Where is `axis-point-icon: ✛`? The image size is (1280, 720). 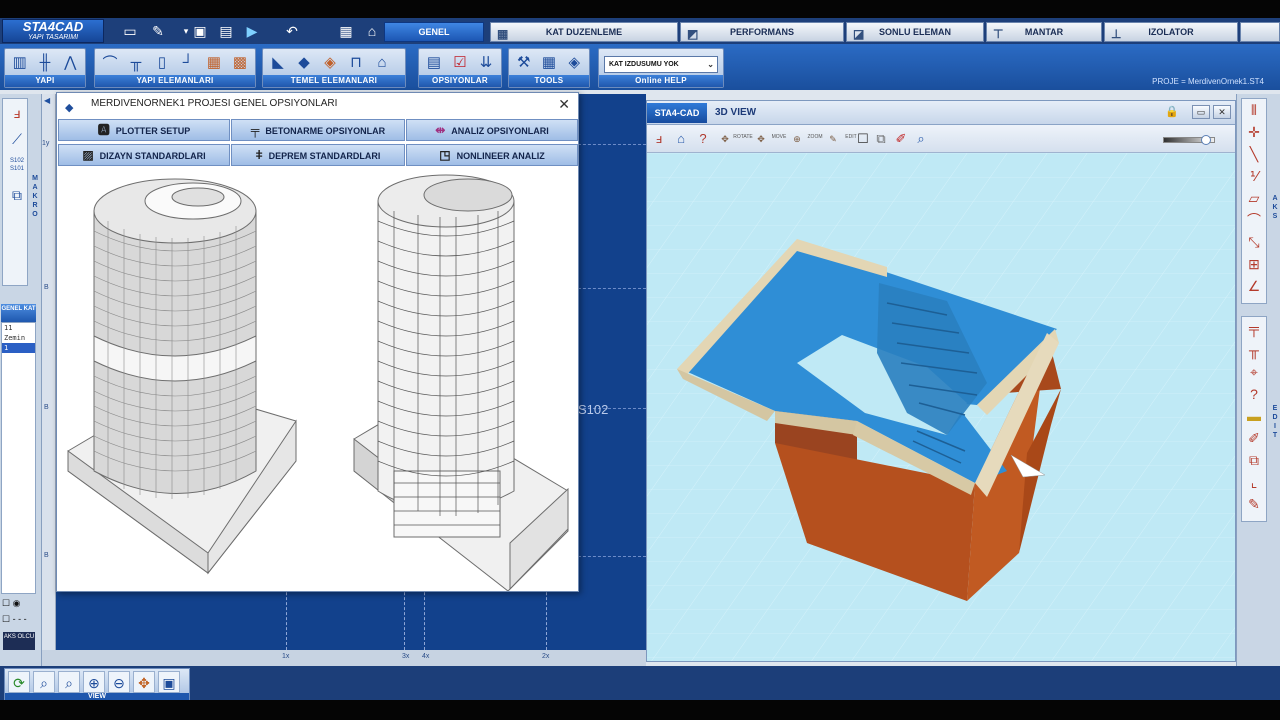
axis-point-icon: ✛ is located at coordinates (1254, 132).